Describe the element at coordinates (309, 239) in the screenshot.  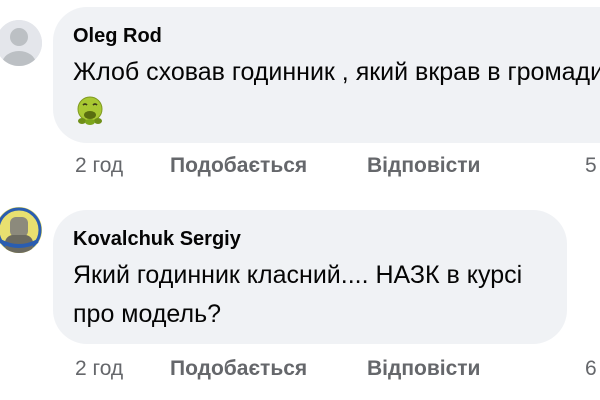
I see `comment-author: Kovalchuk Sergiy` at that location.